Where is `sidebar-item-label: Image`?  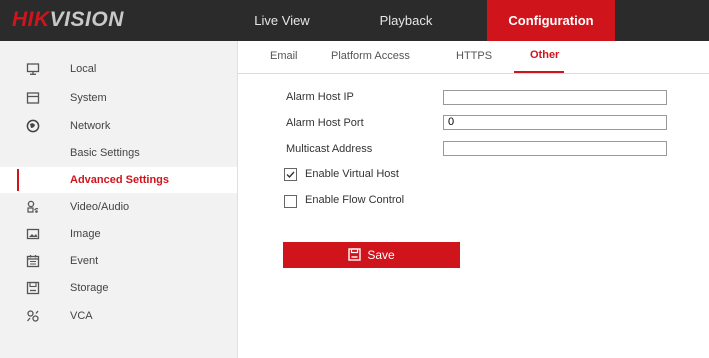 sidebar-item-label: Image is located at coordinates (85, 234).